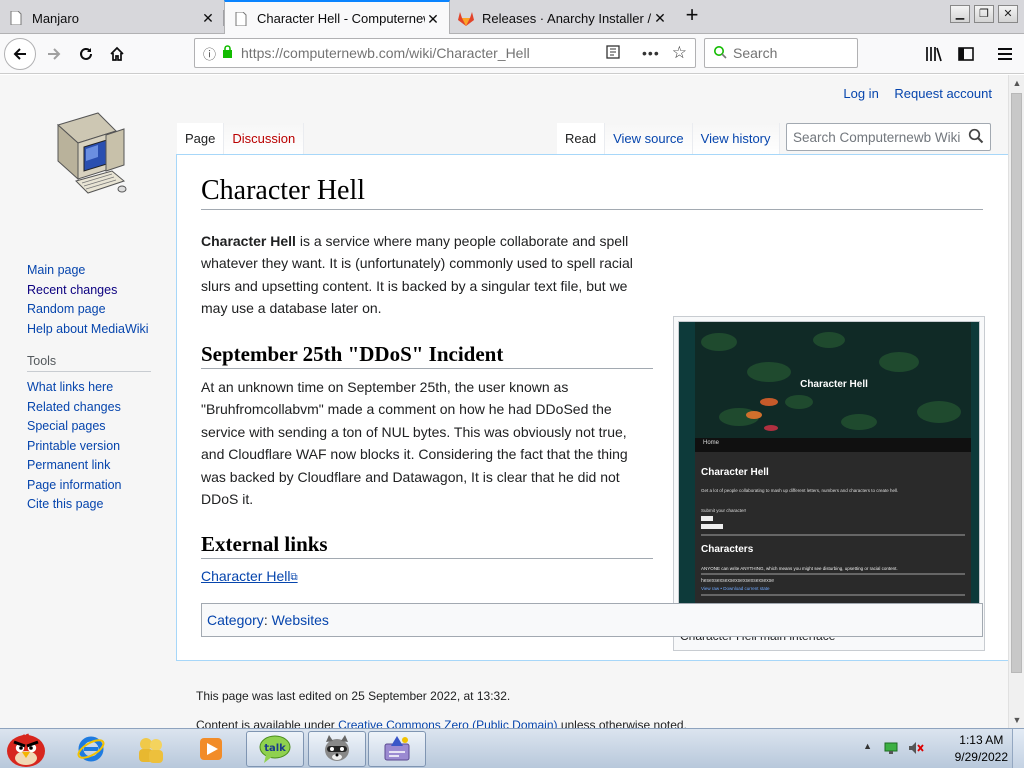  Describe the element at coordinates (984, 14) in the screenshot. I see `maximize-button: ❐` at that location.